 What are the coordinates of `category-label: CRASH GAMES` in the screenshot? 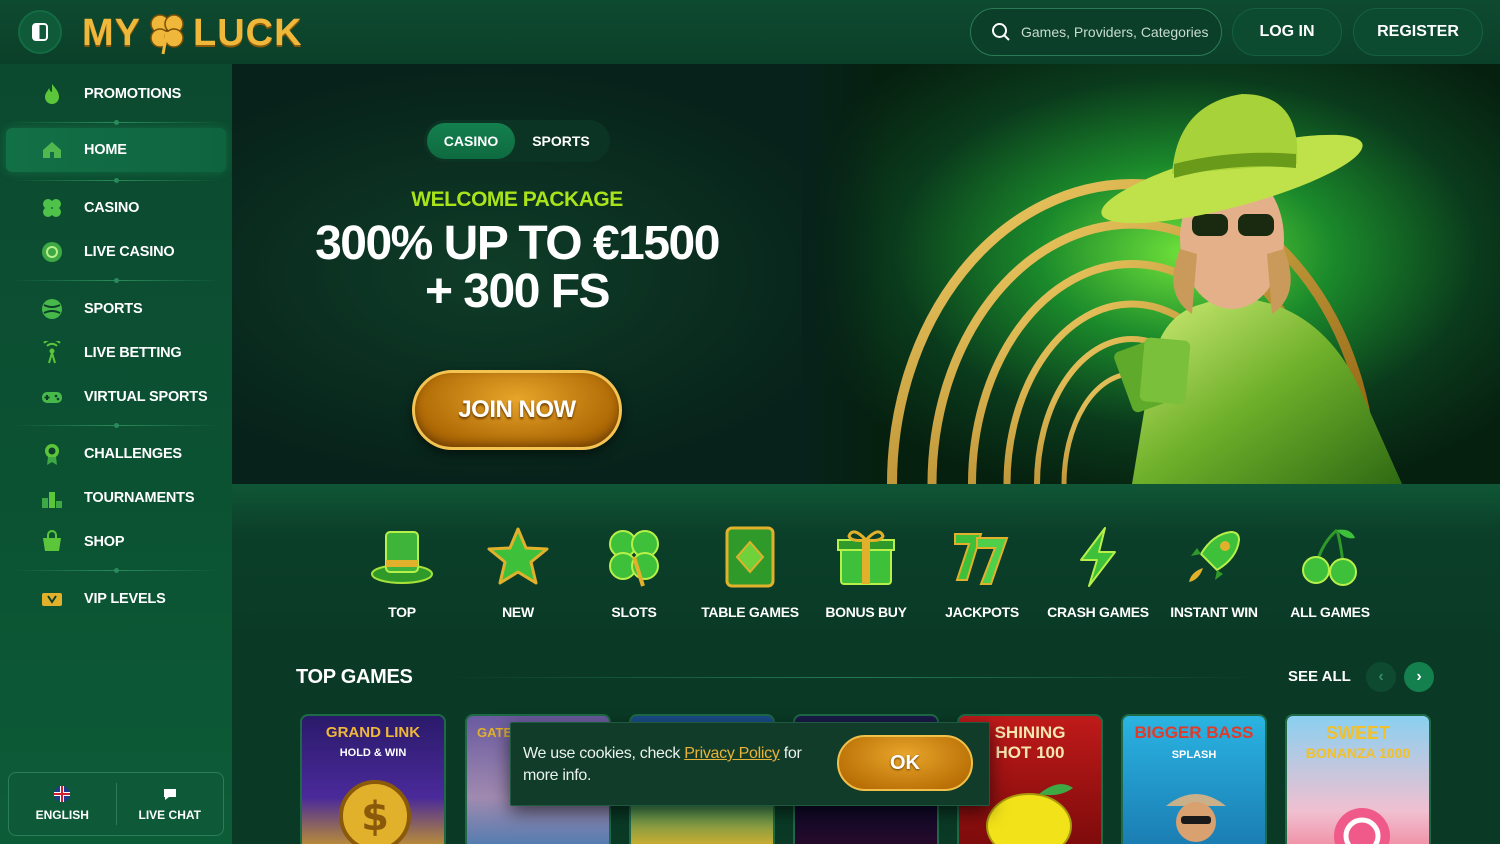 It's located at (1098, 612).